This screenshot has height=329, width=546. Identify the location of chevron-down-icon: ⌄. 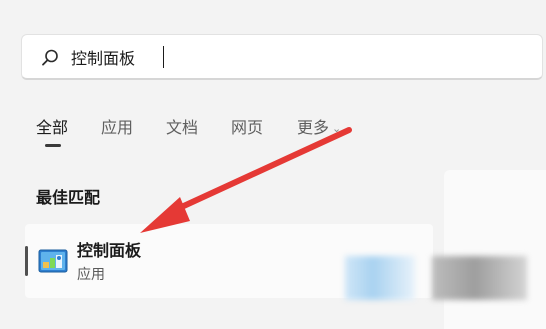
(337, 128).